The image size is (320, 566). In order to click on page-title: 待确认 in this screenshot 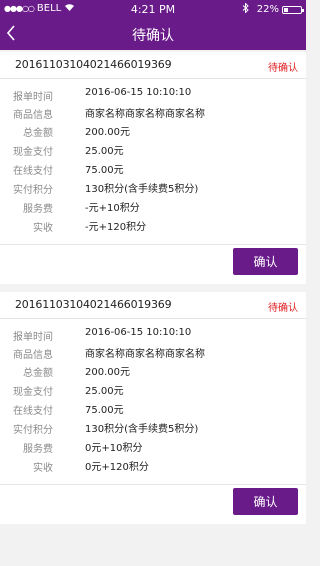, I will do `click(153, 36)`.